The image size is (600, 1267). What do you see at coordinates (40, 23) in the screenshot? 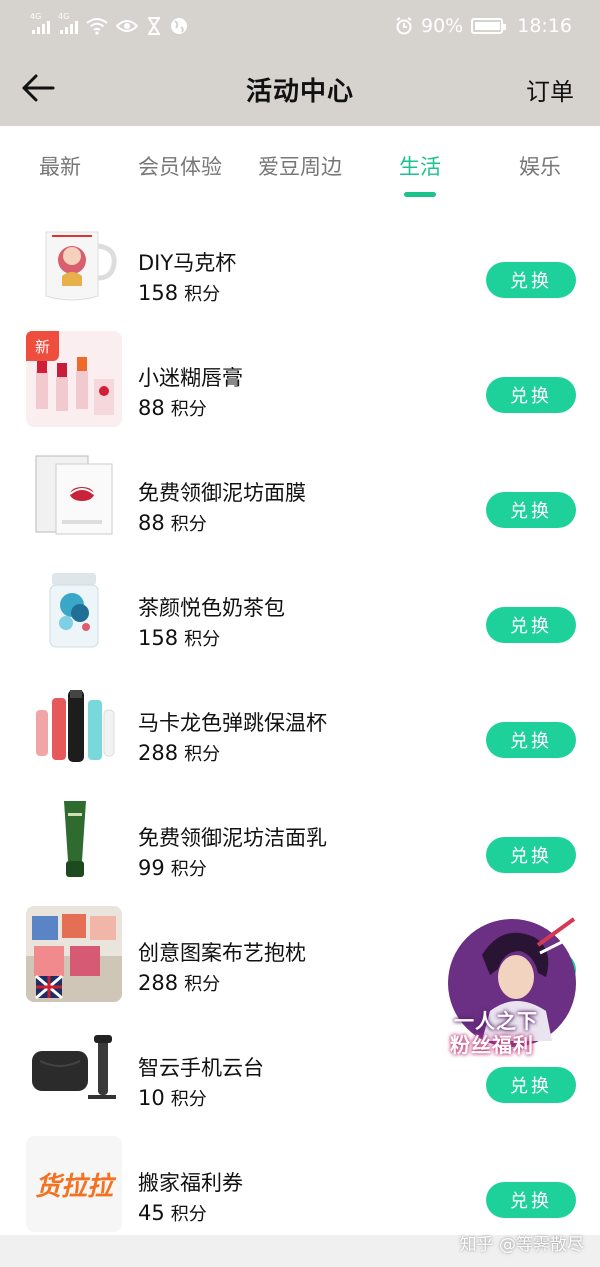
I see `signal-icon: 4G` at bounding box center [40, 23].